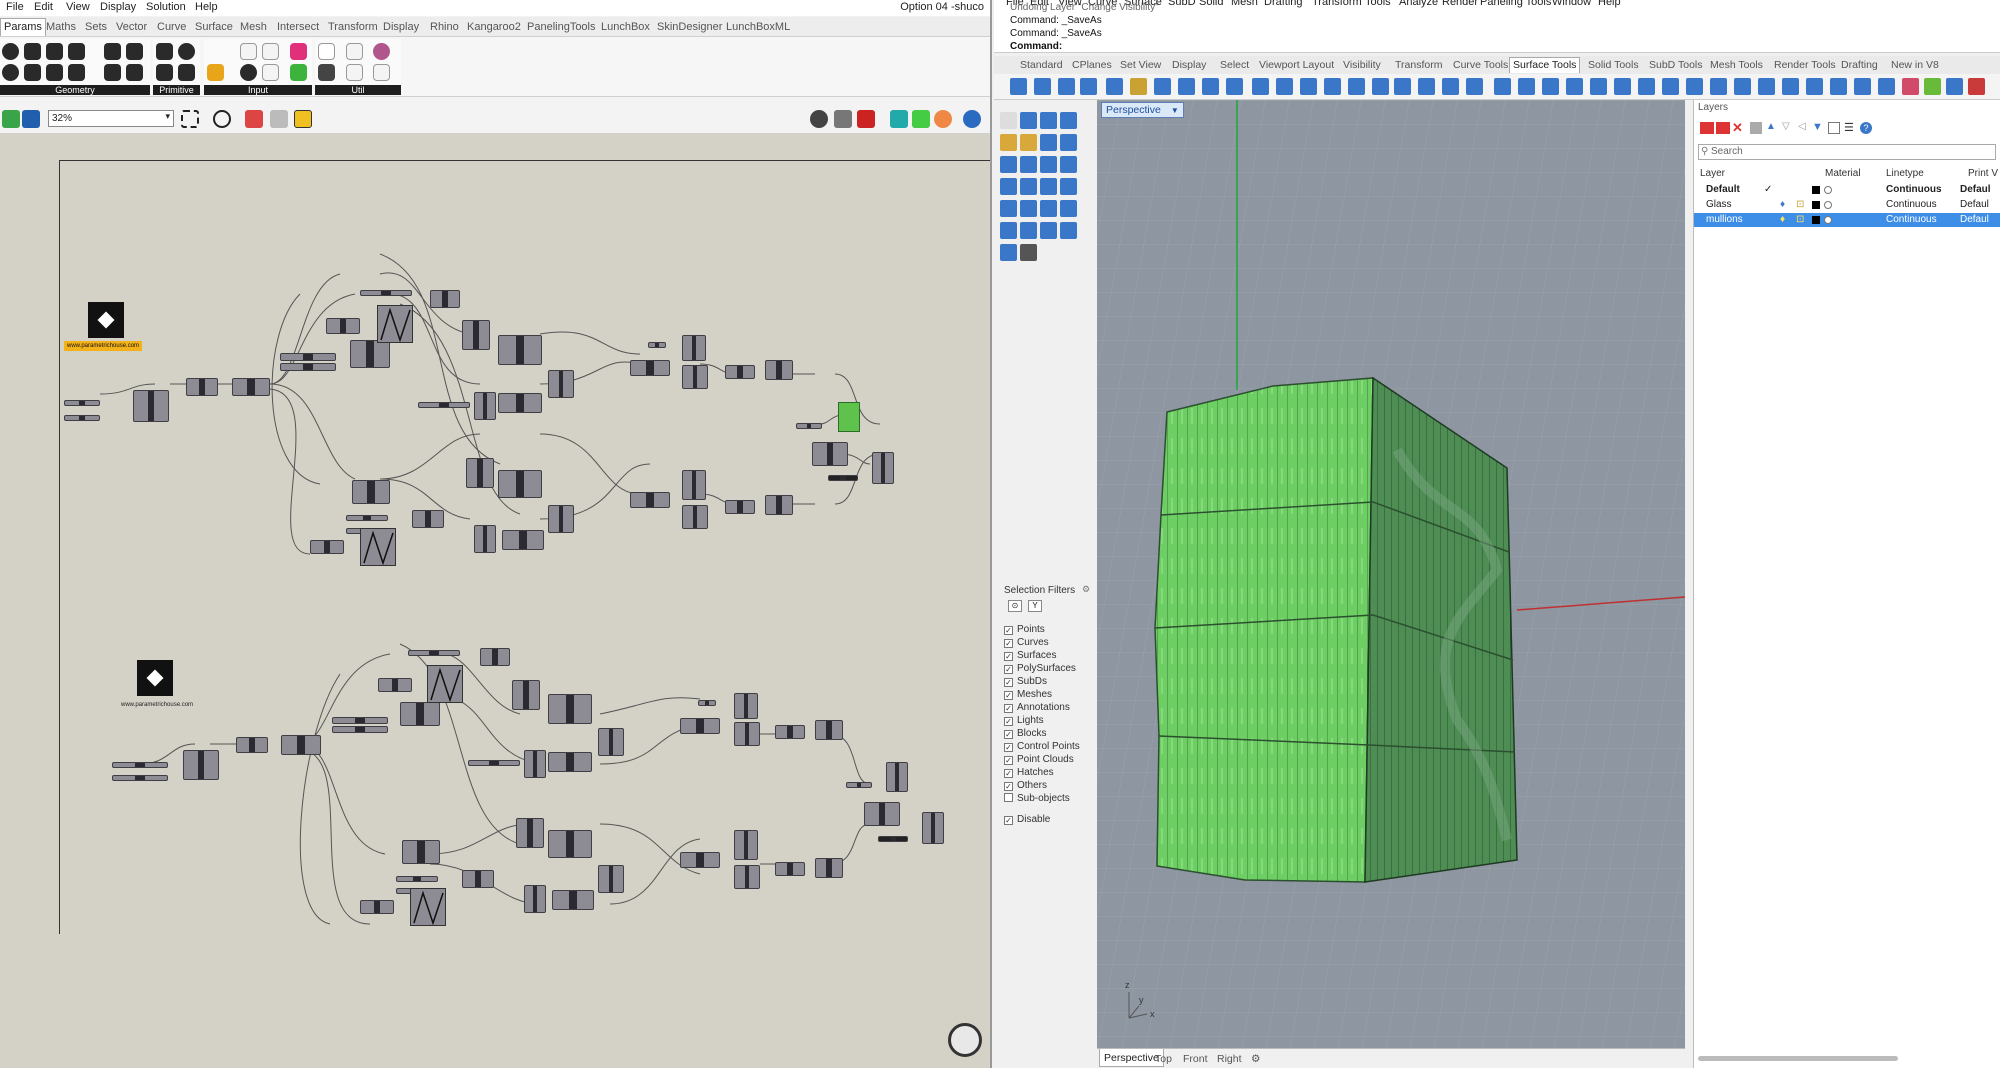  I want to click on connect-surface-icon, so click(1138, 86).